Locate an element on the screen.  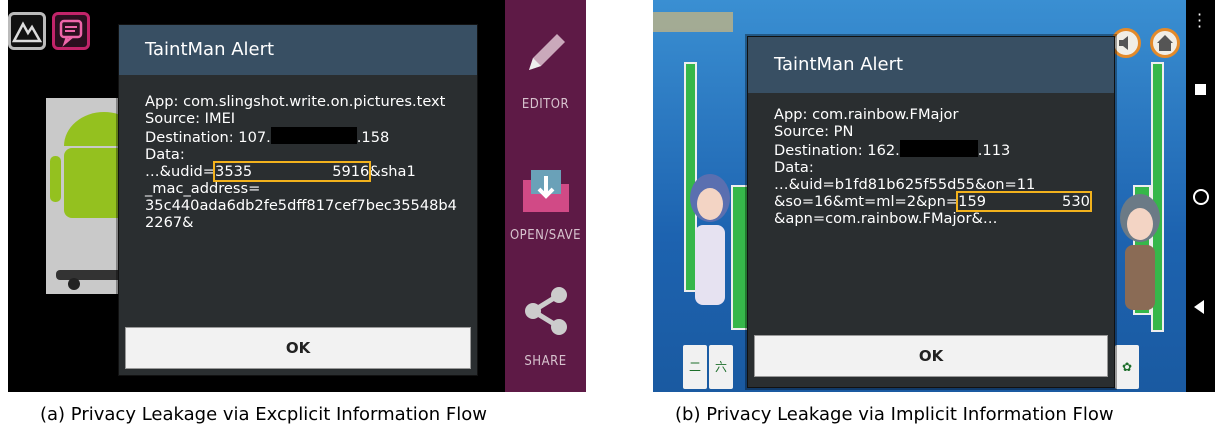
udid-start: 3535 is located at coordinates (234, 171).